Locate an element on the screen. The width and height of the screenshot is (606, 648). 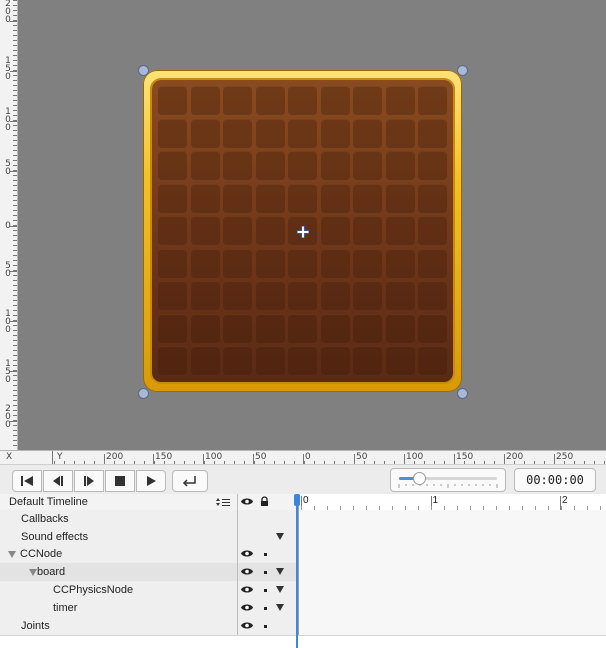
loop-button is located at coordinates (190, 481).